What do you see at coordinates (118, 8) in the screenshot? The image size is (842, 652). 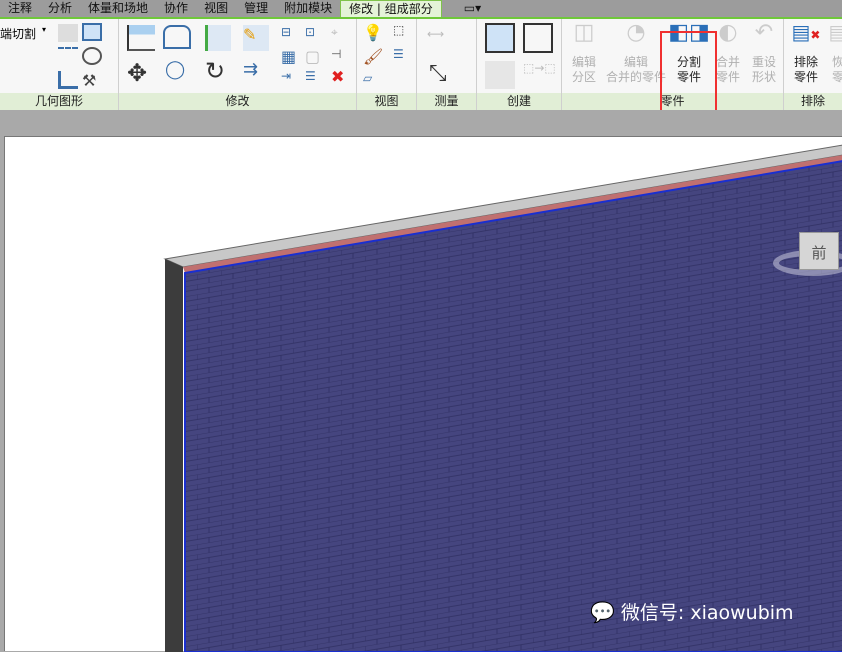 I see `tab-massing: 体量和场地` at bounding box center [118, 8].